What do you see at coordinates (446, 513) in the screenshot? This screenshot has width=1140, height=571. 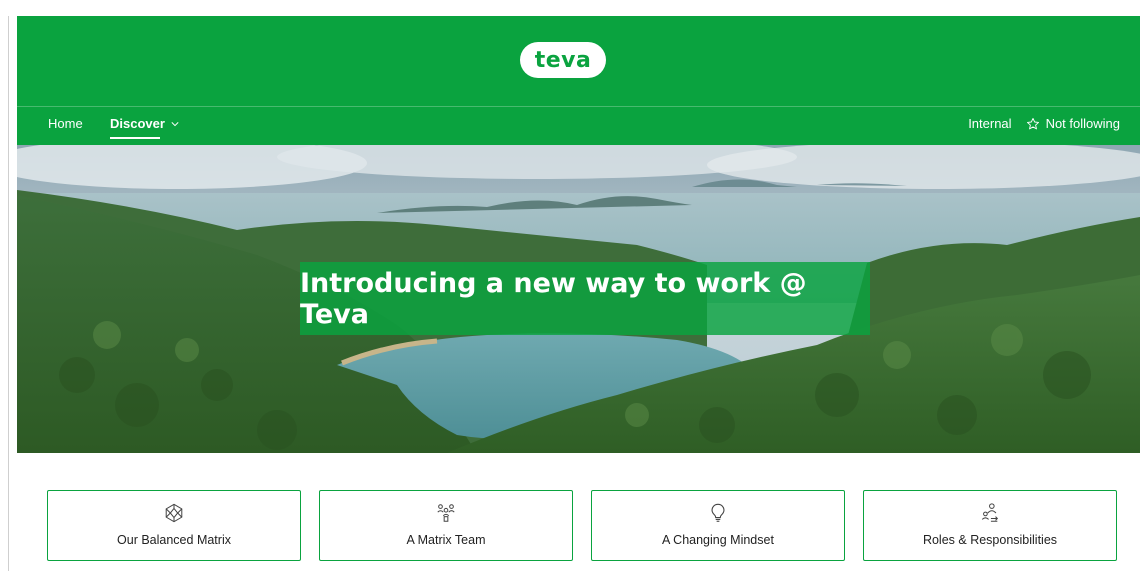 I see `team-icon` at bounding box center [446, 513].